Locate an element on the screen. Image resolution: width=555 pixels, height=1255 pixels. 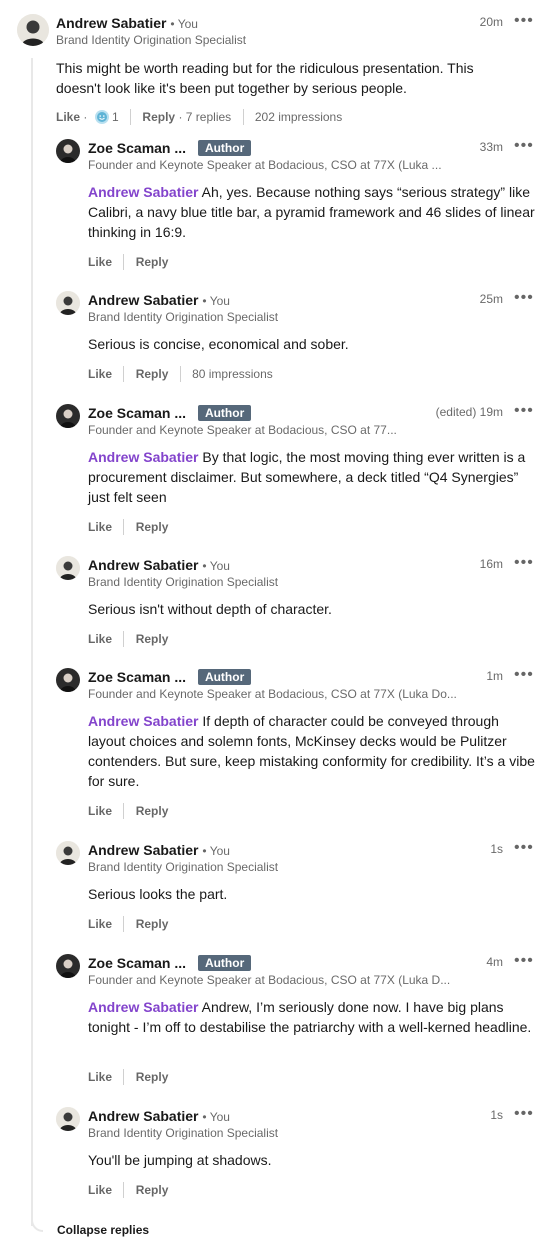
thread-line-end is located at coordinates (37, 1222).